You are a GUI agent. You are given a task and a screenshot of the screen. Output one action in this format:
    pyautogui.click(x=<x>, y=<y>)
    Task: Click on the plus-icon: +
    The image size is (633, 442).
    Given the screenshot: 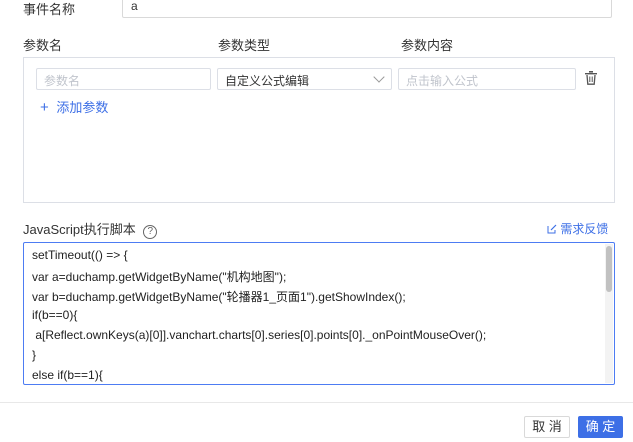 What is the action you would take?
    pyautogui.click(x=44, y=107)
    